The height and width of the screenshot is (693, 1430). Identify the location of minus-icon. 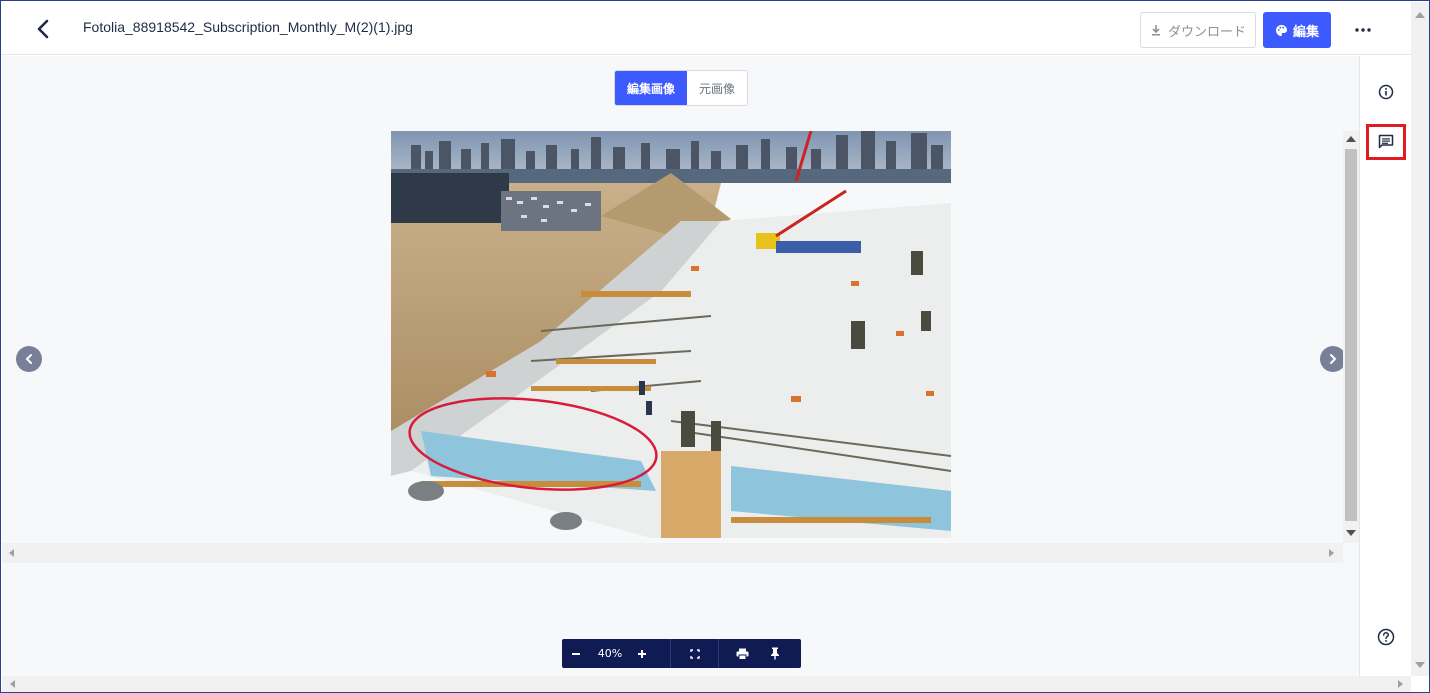
(576, 653).